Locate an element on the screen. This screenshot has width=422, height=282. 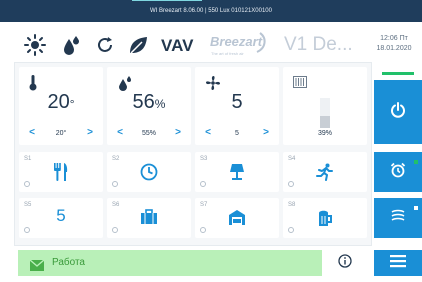
filter-icon is located at coordinates (300, 84).